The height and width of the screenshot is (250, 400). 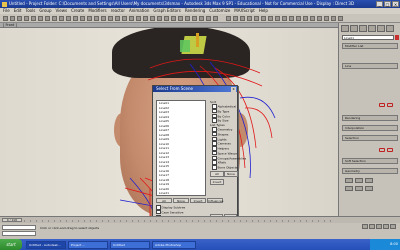 I want to click on maxscript-listener-field, so click(x=19, y=227).